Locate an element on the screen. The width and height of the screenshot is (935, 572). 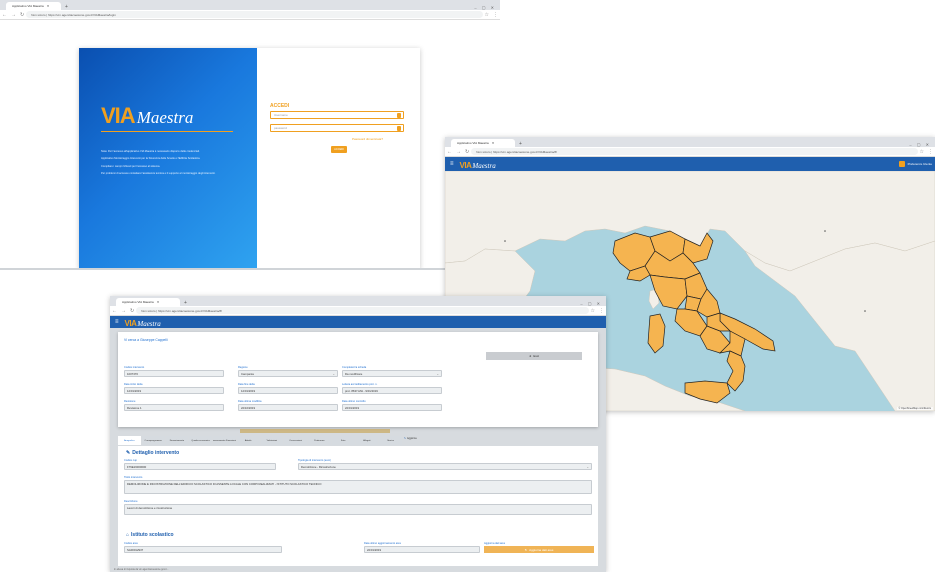
tab-valutazioni: Valutazioni is located at coordinates (272, 440).